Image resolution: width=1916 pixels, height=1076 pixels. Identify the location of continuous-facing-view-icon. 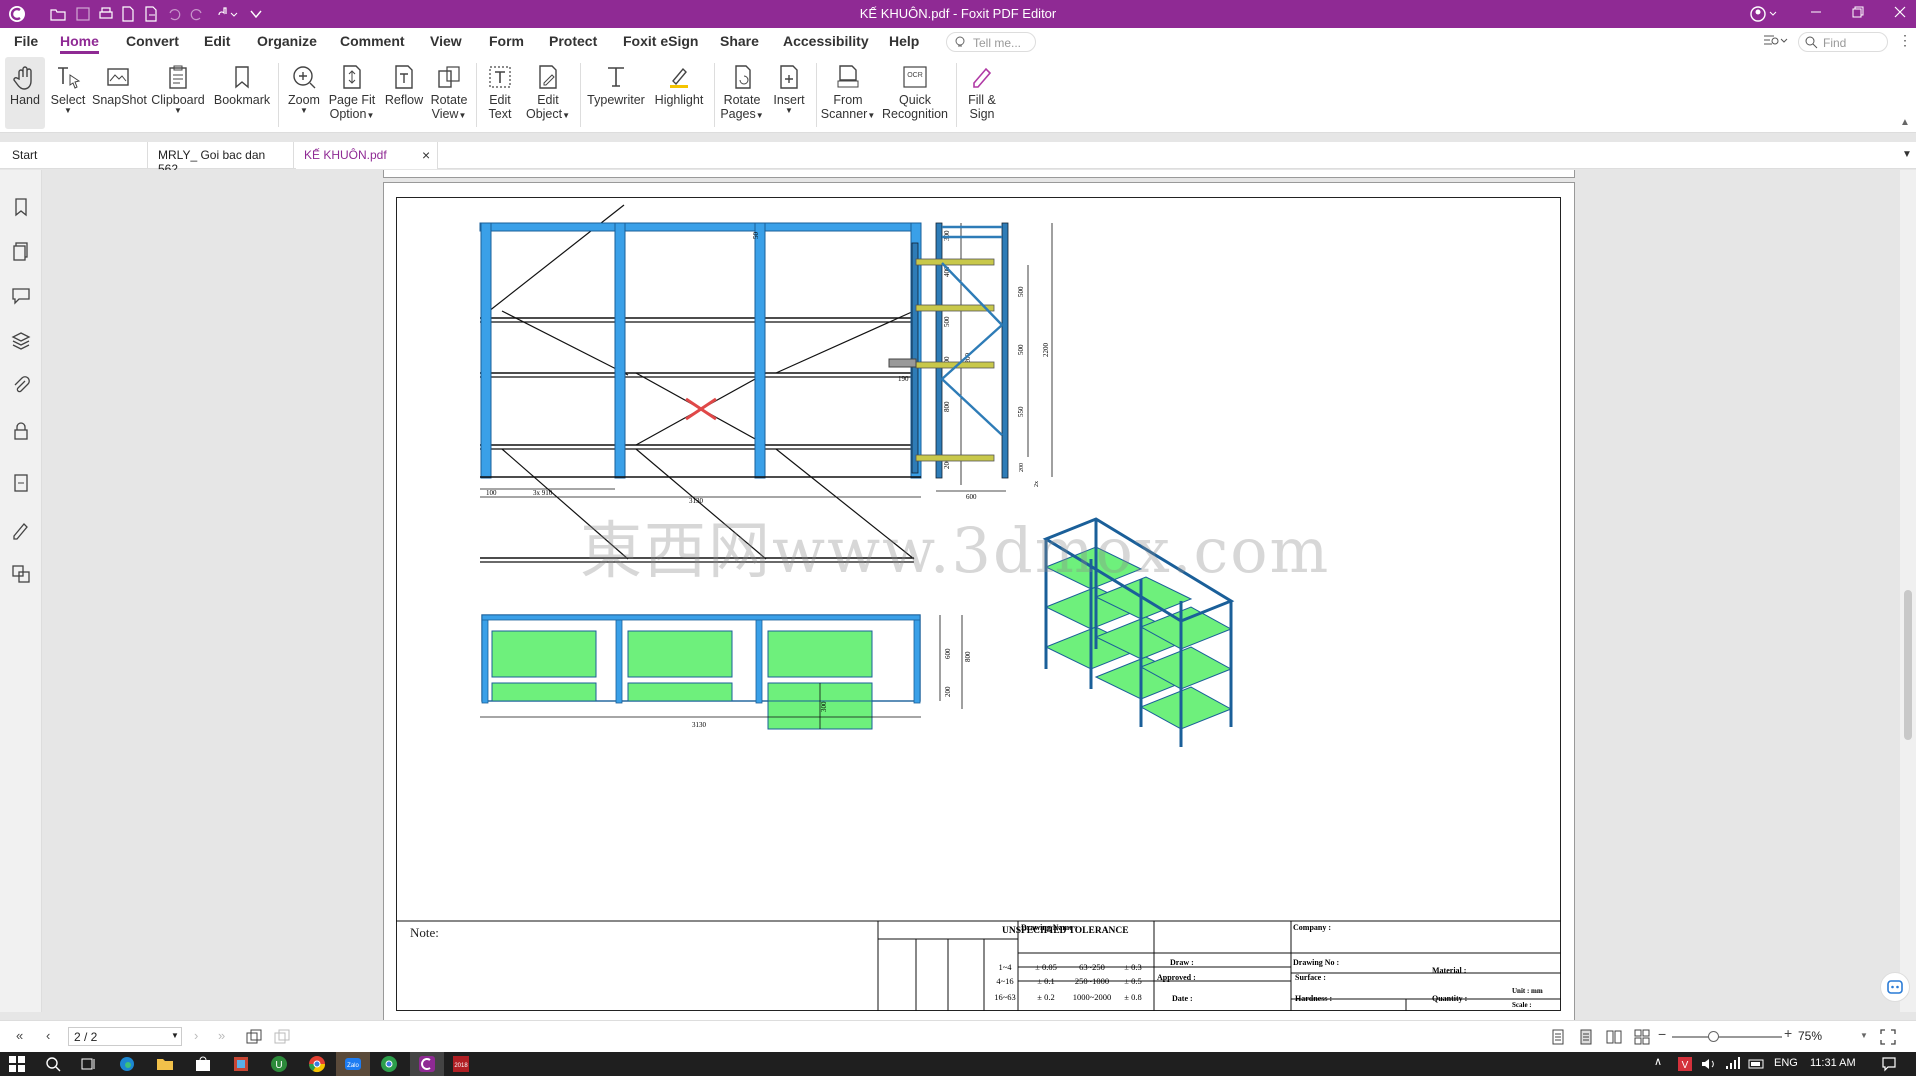
(1642, 1037).